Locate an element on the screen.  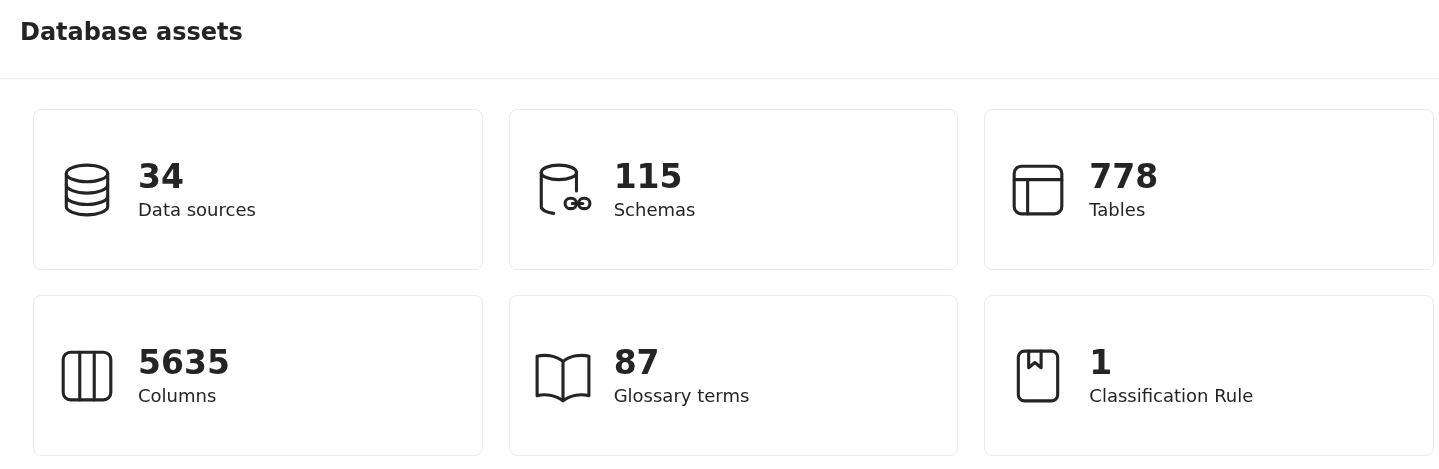
asset-label: Tables is located at coordinates (1118, 209).